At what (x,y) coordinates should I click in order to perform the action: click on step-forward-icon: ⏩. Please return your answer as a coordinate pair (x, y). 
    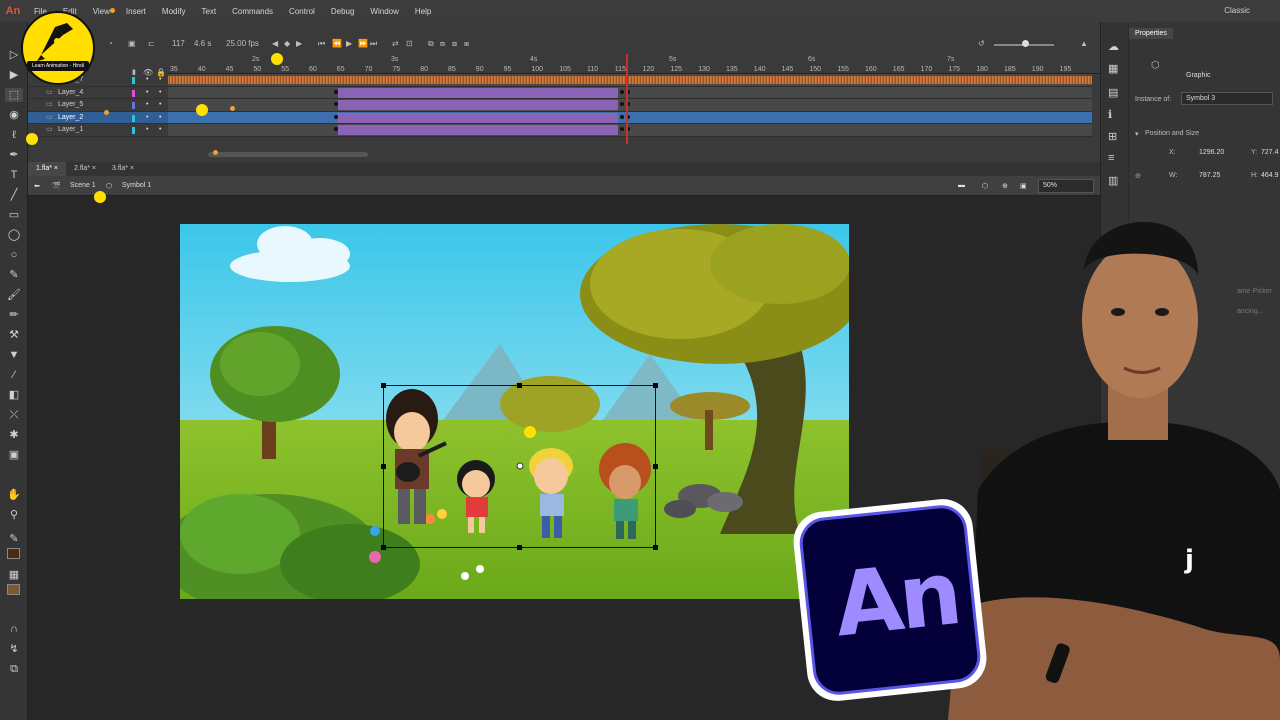
    Looking at the image, I should click on (363, 43).